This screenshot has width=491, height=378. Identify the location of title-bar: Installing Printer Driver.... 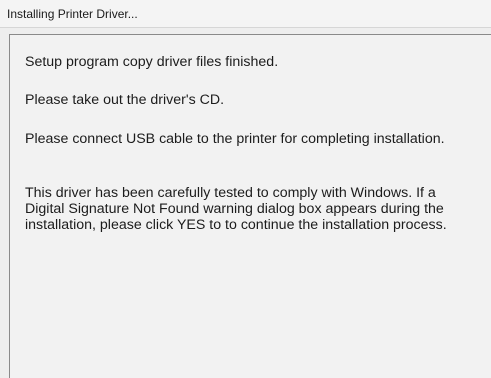
(245, 14).